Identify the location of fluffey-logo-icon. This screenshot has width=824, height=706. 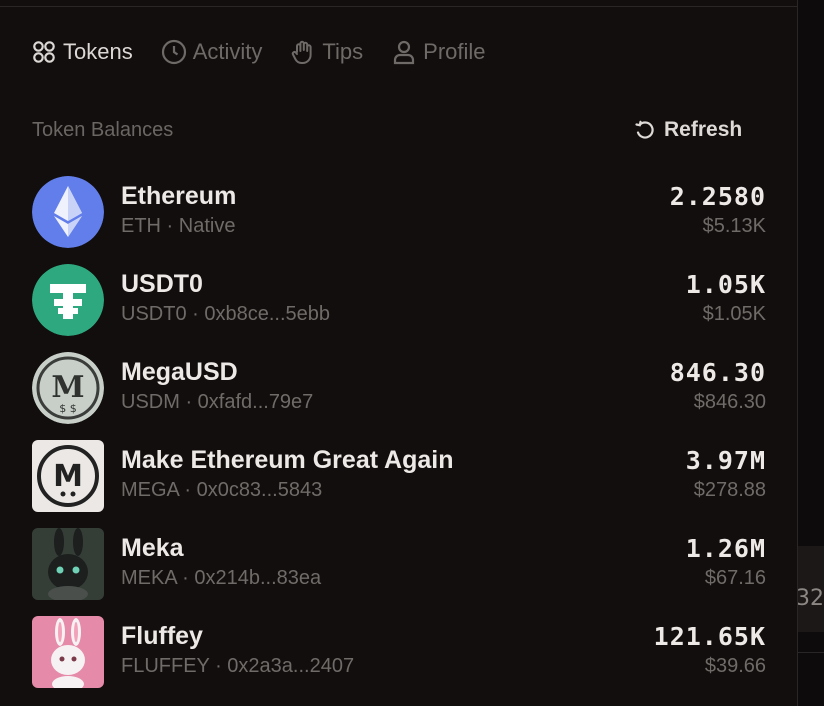
(68, 652).